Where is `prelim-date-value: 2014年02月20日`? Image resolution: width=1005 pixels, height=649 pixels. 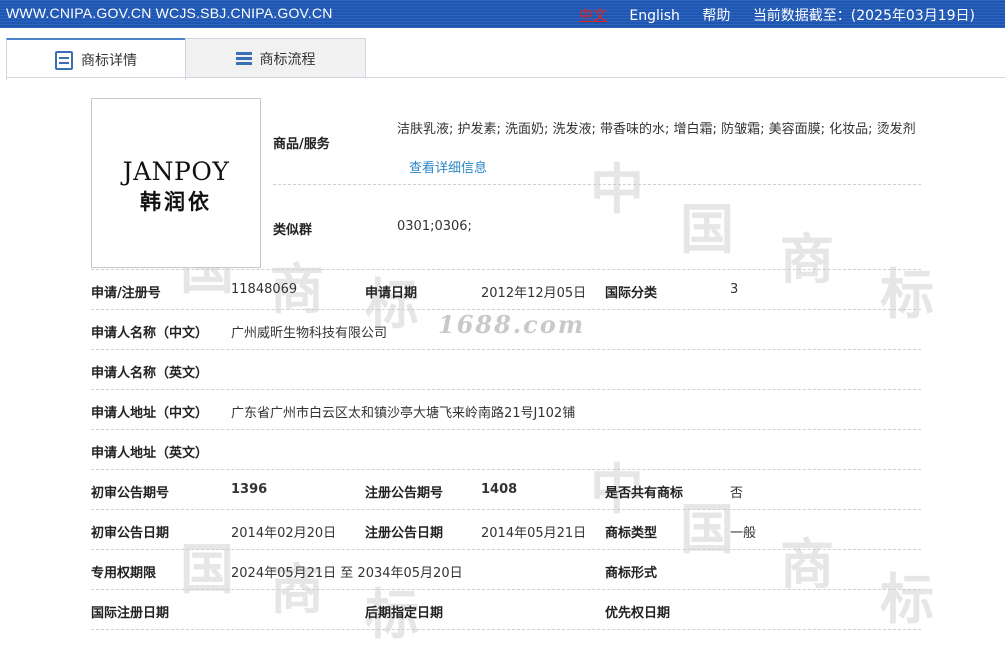
prelim-date-value: 2014年02月20日 is located at coordinates (284, 533).